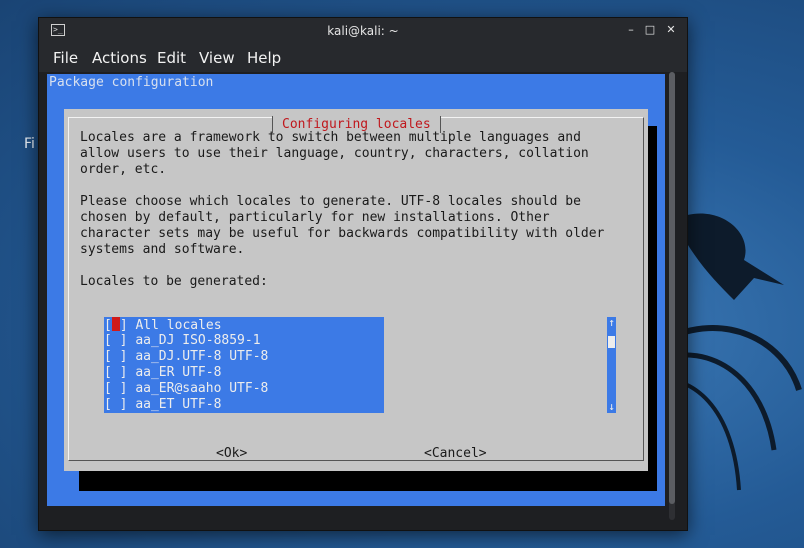  I want to click on close-button: ✕, so click(671, 30).